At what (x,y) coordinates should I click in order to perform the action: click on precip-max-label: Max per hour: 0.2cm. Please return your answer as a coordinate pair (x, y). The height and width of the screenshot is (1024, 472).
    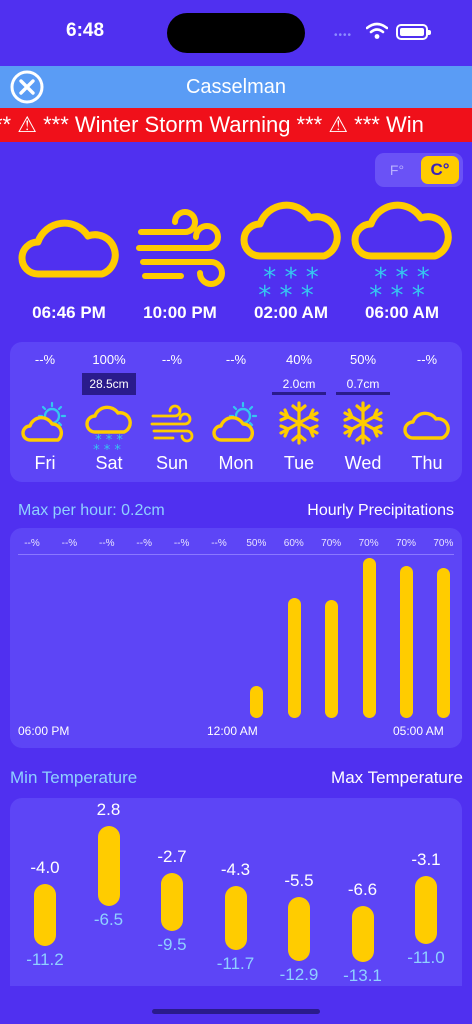
    Looking at the image, I should click on (91, 510).